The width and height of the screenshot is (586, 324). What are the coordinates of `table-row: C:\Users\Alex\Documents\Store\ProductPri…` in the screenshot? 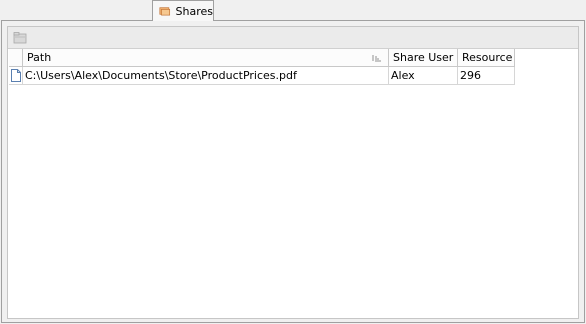 It's located at (262, 76).